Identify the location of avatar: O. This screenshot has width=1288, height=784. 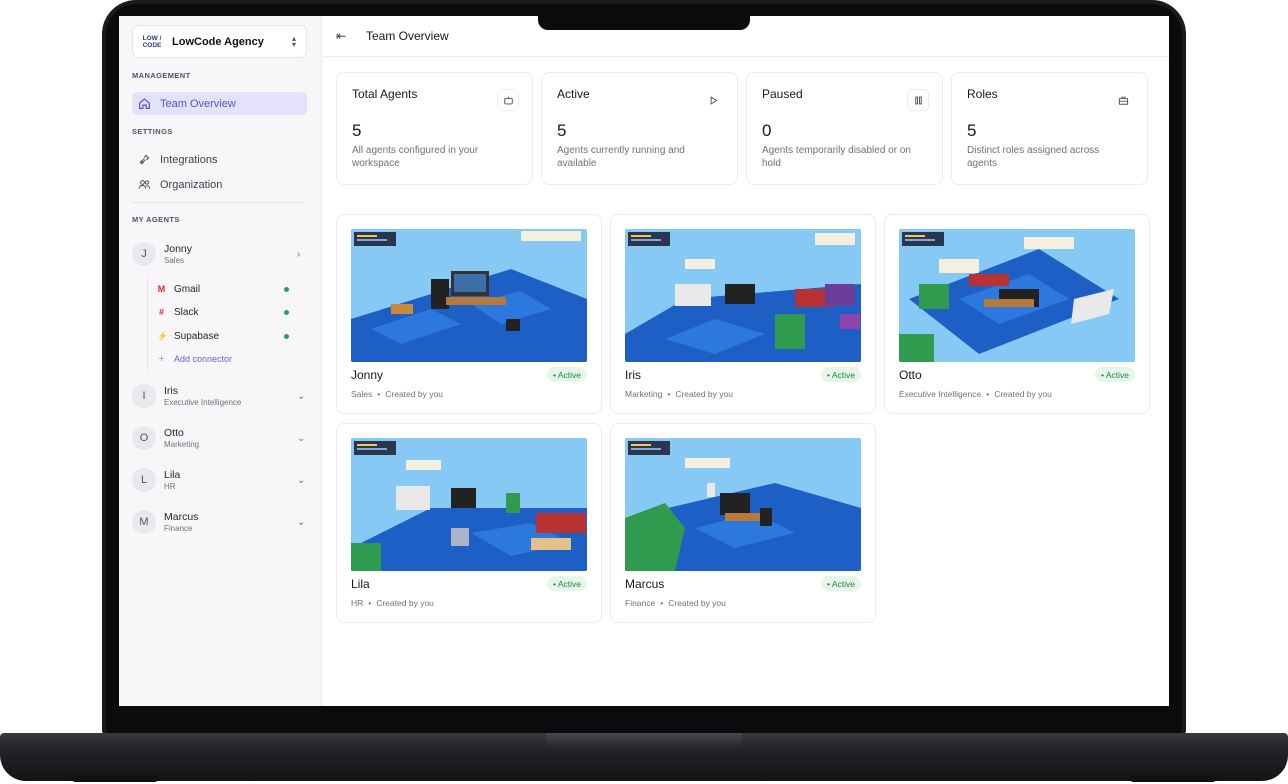
(144, 438).